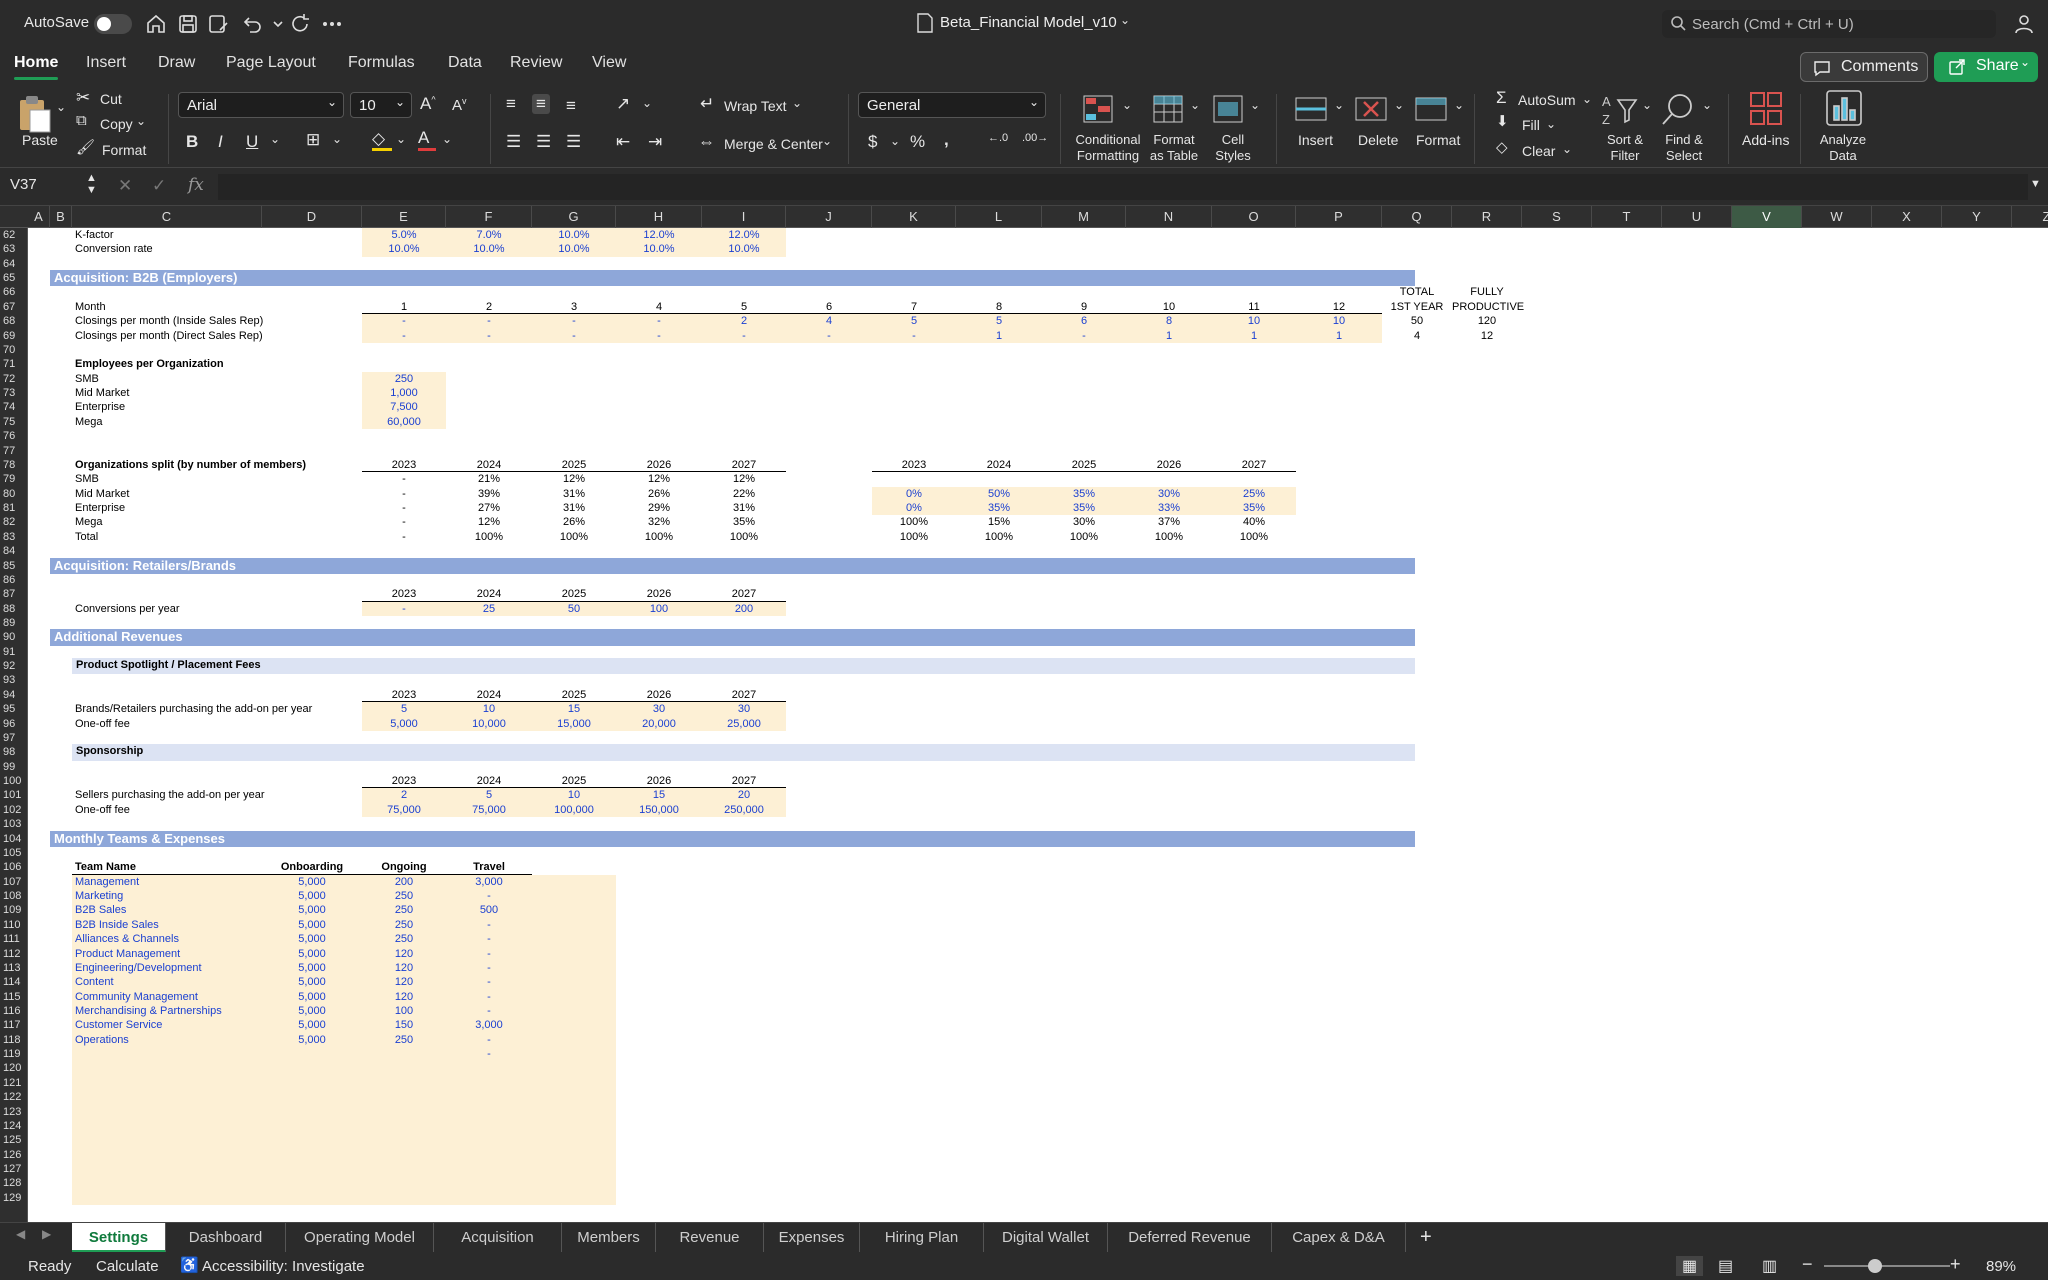  Describe the element at coordinates (1766, 109) in the screenshot. I see `add-ins-icon` at that location.